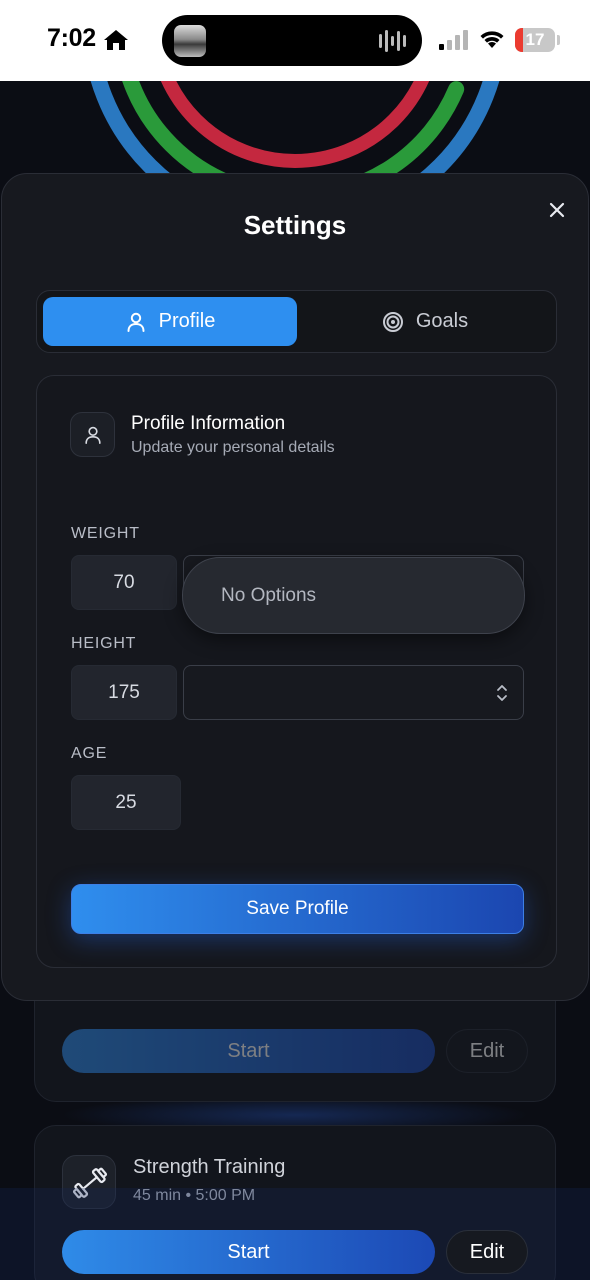 Image resolution: width=590 pixels, height=1280 pixels. What do you see at coordinates (502, 693) in the screenshot?
I see `chevron-updown-icon` at bounding box center [502, 693].